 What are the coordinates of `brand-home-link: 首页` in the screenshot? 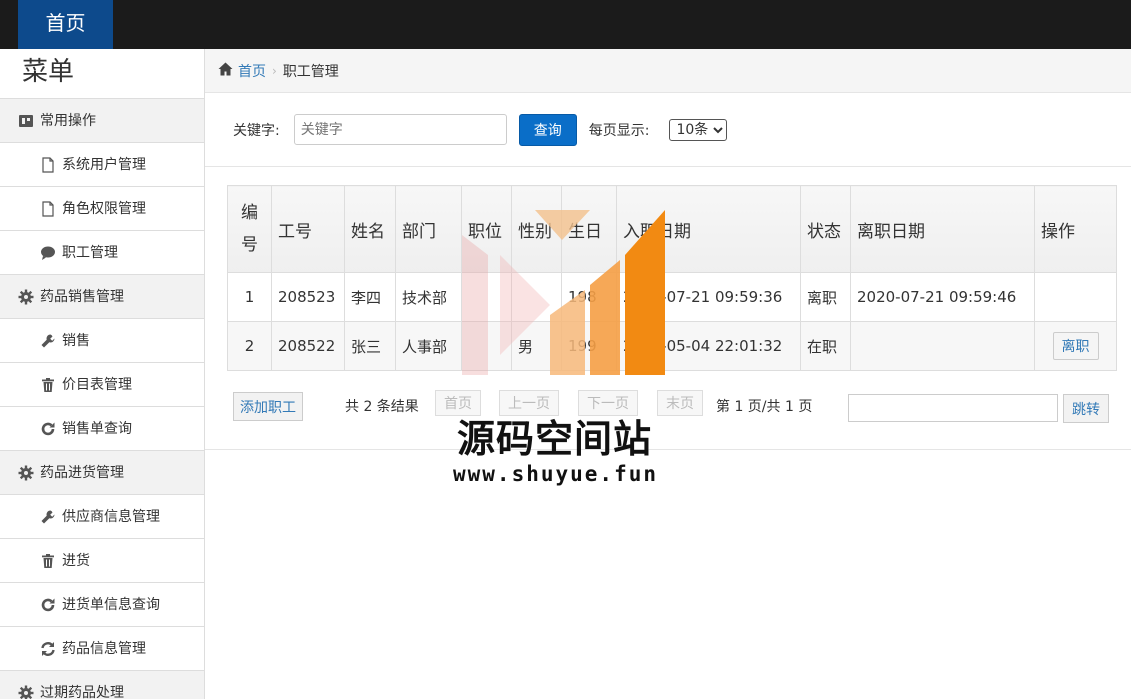 It's located at (65, 24).